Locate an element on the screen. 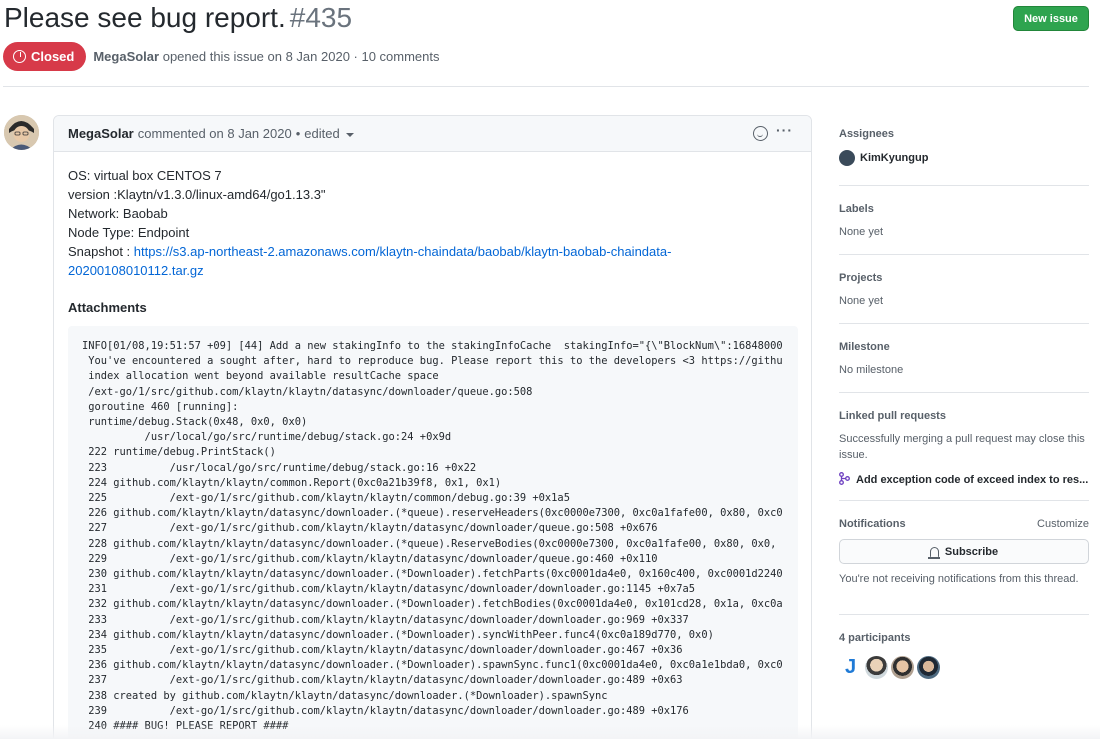  attachments-heading: Attachments is located at coordinates (107, 307).